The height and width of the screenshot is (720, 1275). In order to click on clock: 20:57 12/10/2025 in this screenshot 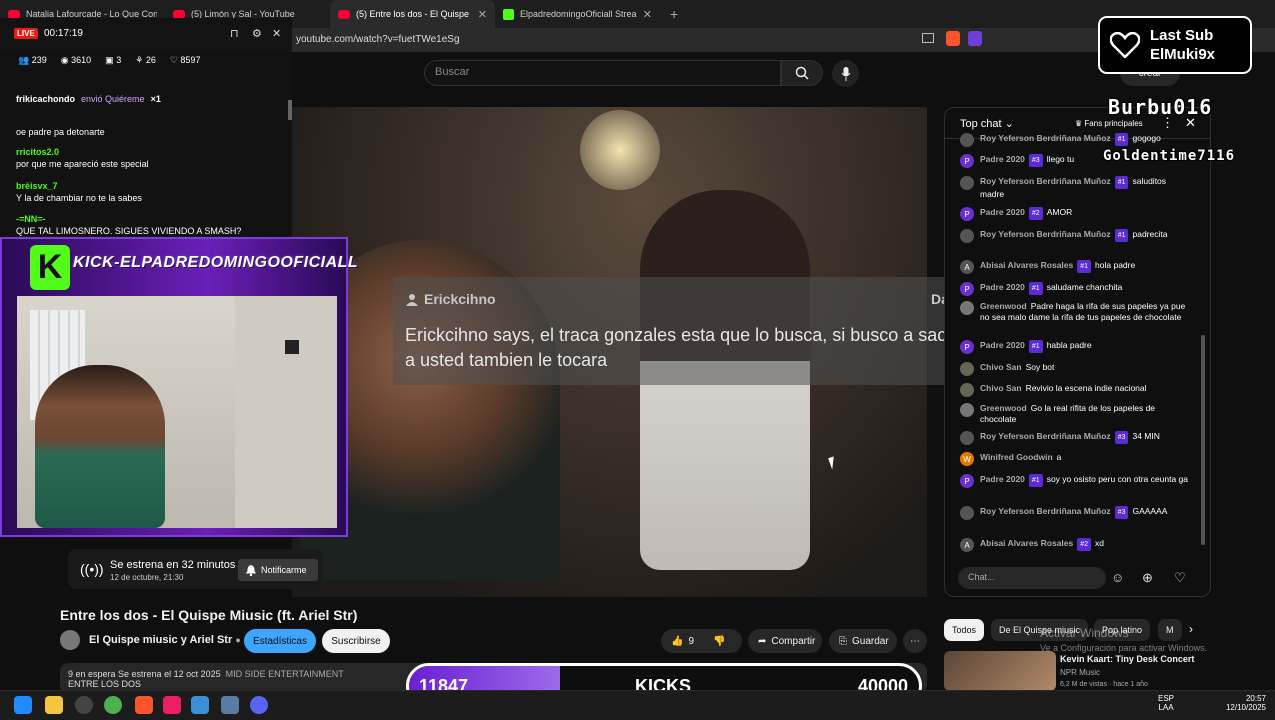, I will do `click(1244, 703)`.